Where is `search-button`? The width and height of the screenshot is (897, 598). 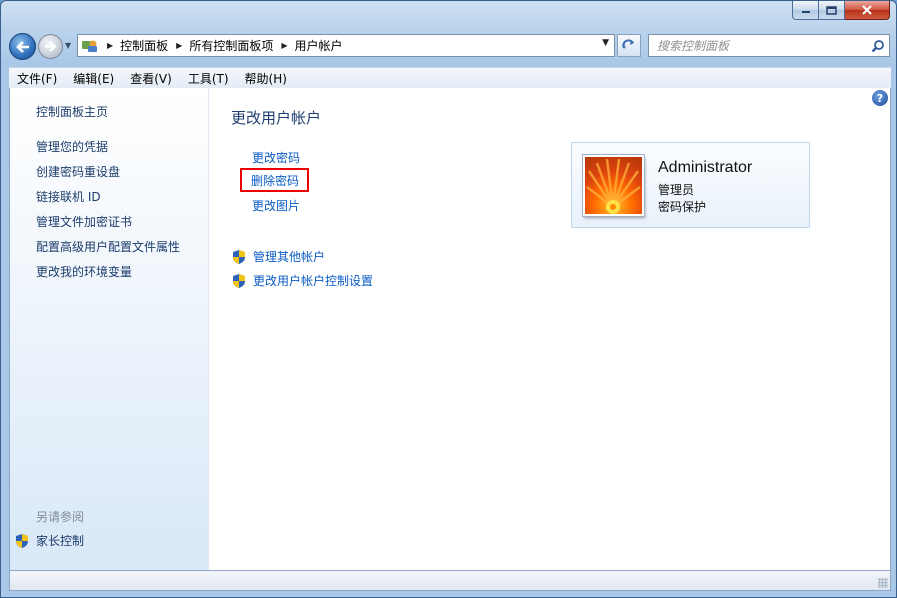 search-button is located at coordinates (878, 46).